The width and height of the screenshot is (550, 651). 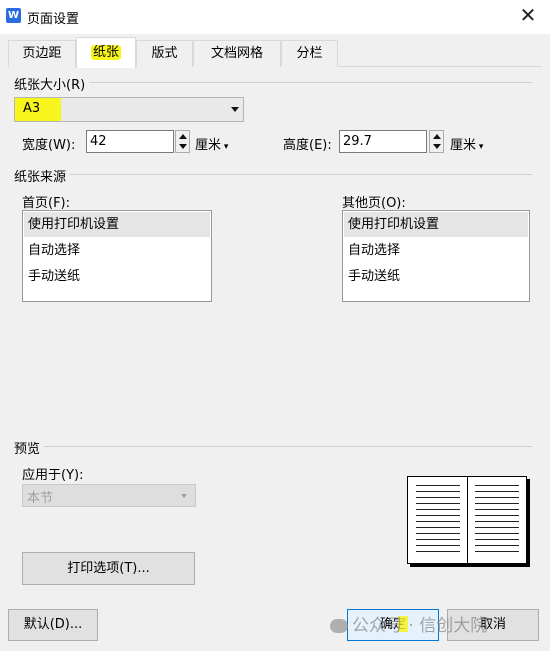 I want to click on paper-source-group-line, so click(x=273, y=174).